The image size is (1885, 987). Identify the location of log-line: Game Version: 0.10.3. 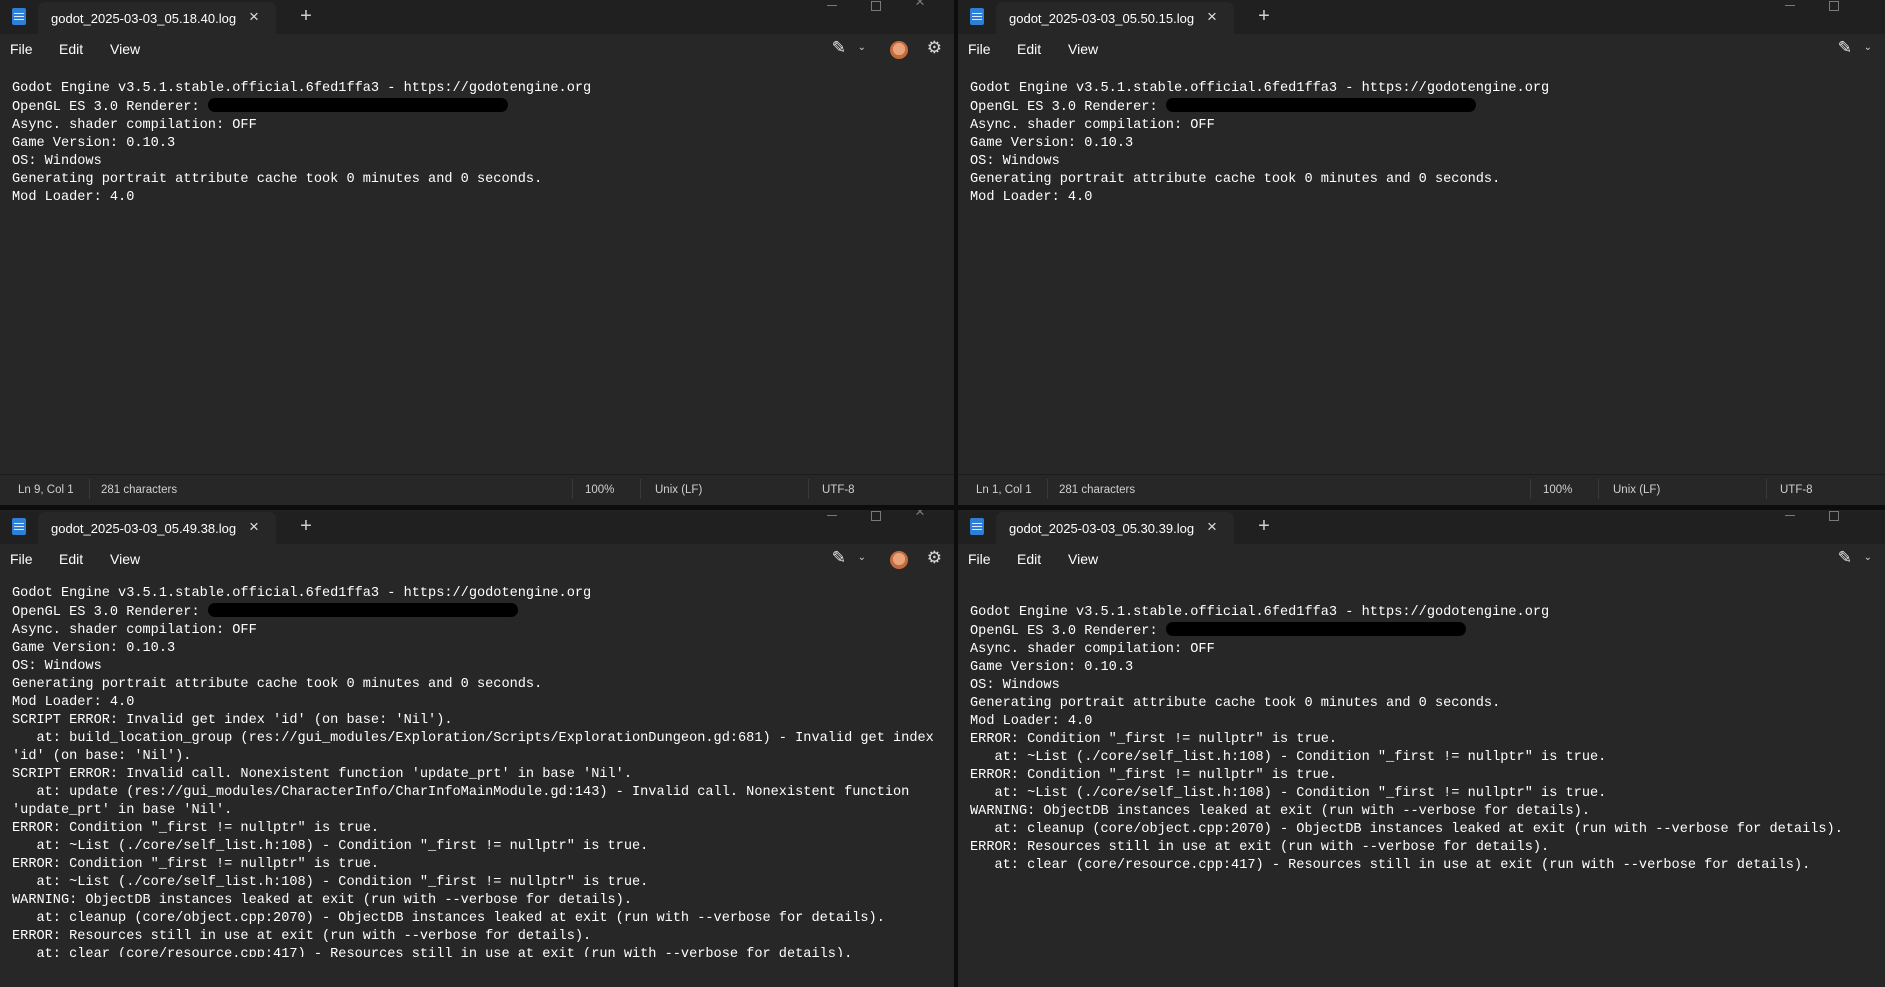
(1052, 143).